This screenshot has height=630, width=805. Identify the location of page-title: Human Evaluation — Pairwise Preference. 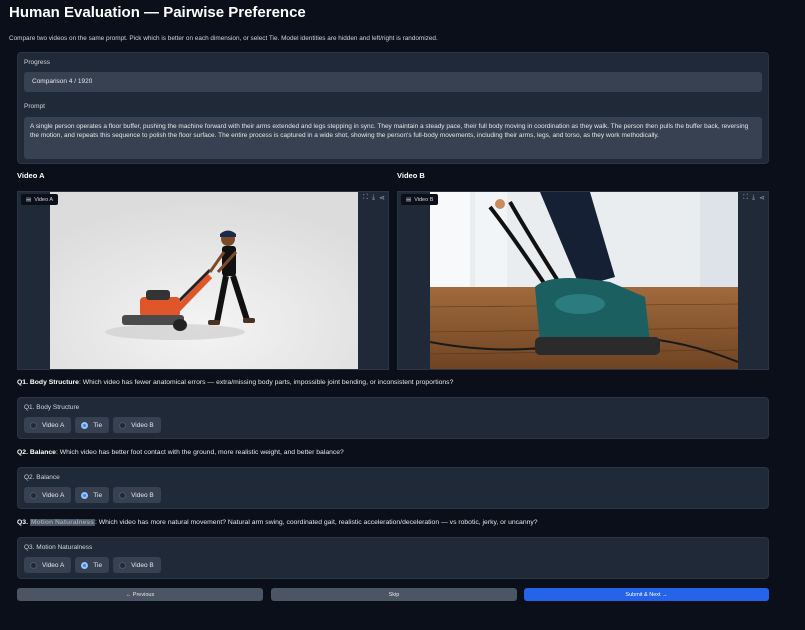
(157, 12).